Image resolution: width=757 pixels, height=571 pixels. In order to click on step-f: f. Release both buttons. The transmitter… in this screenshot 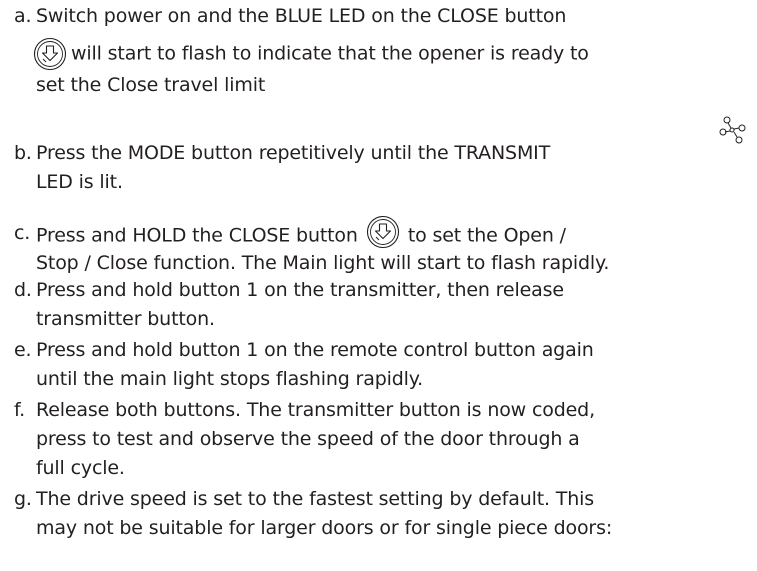, I will do `click(382, 439)`.